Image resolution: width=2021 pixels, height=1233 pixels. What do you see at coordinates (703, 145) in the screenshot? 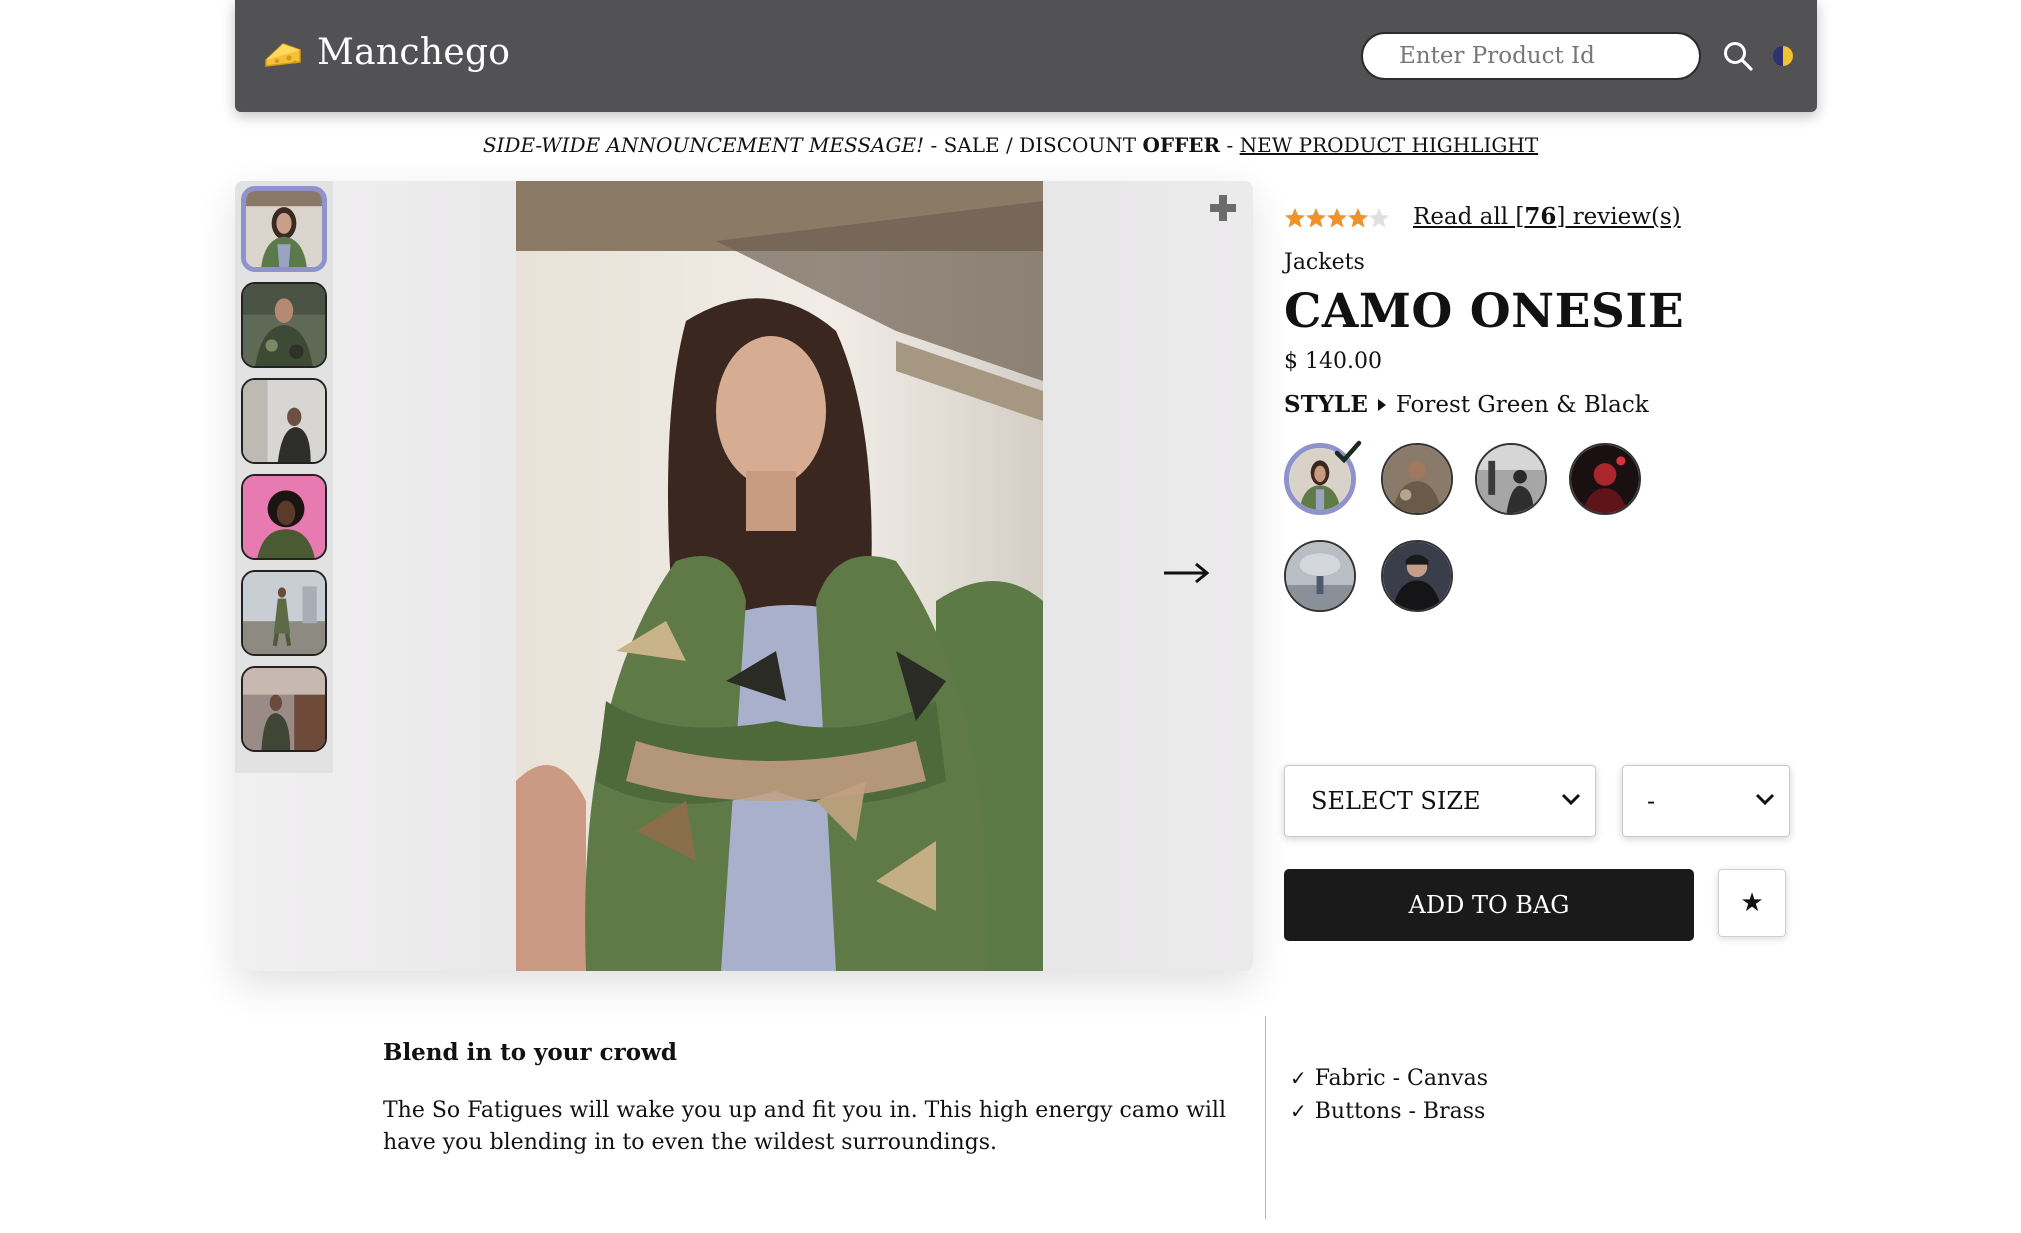
I see `announcement-message: SIDE-WIDE ANNOUNCEMENT MESSAGE!` at bounding box center [703, 145].